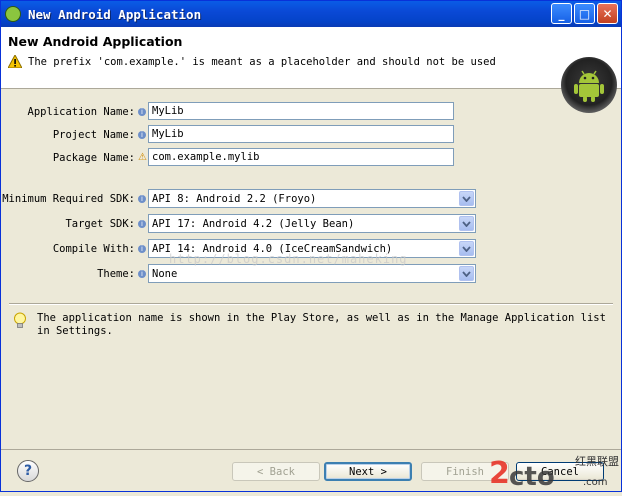 Image resolution: width=622 pixels, height=496 pixels. What do you see at coordinates (28, 471) in the screenshot?
I see `help-icon: ?` at bounding box center [28, 471].